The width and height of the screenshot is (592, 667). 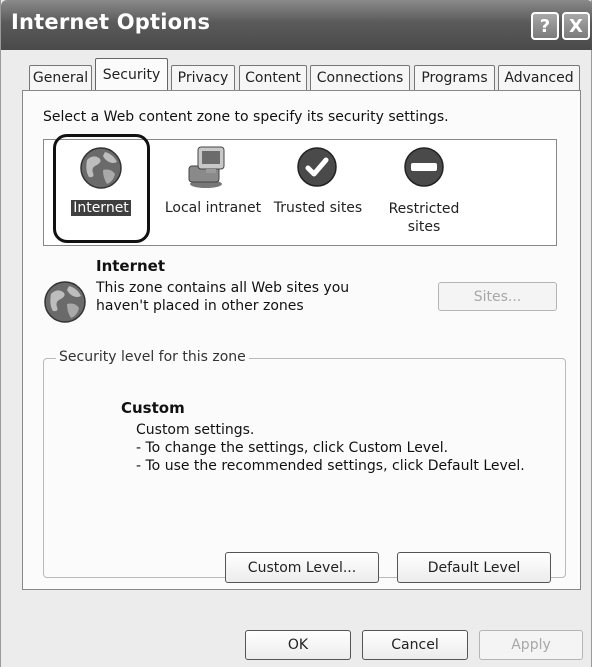 I want to click on zone-info-description-line2: haven't placed in other zones, so click(x=200, y=306).